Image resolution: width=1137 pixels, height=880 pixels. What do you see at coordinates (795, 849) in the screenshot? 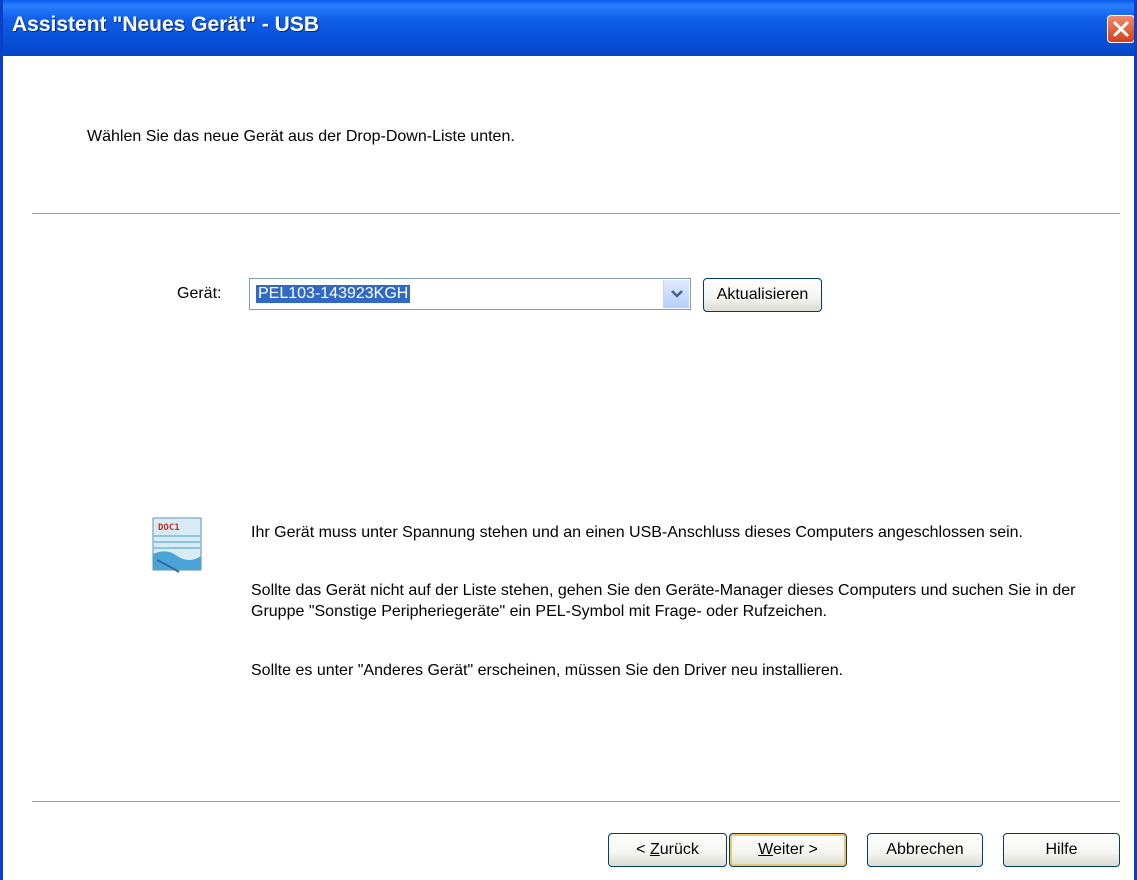
I see `next-button-label: eiter >` at bounding box center [795, 849].